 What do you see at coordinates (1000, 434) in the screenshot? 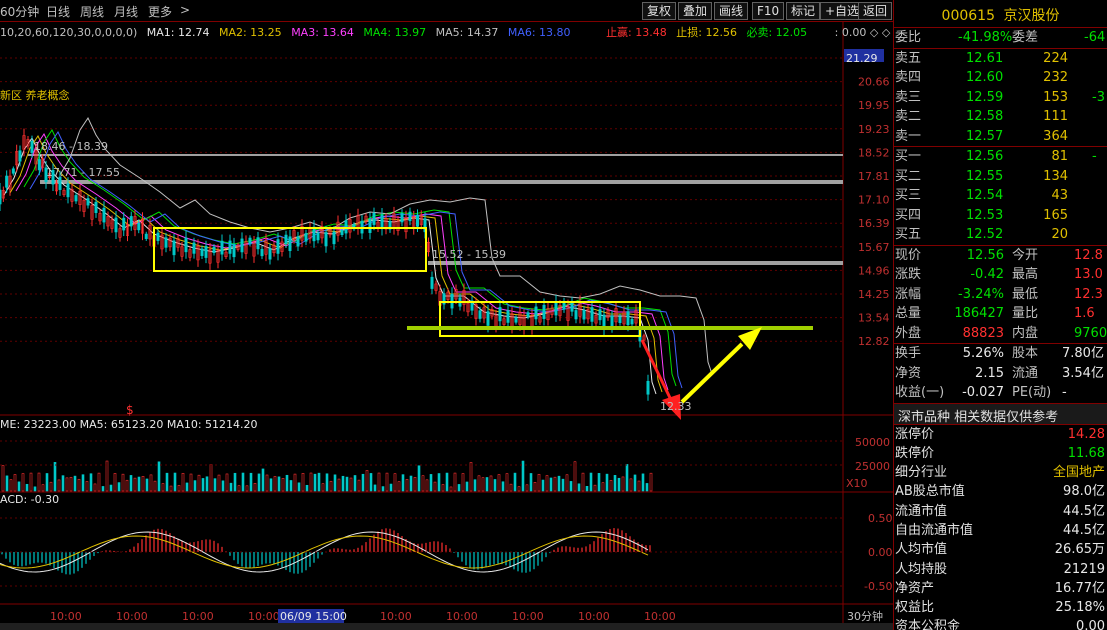
I see `detail-row: 涨停价 14.28` at bounding box center [1000, 434].